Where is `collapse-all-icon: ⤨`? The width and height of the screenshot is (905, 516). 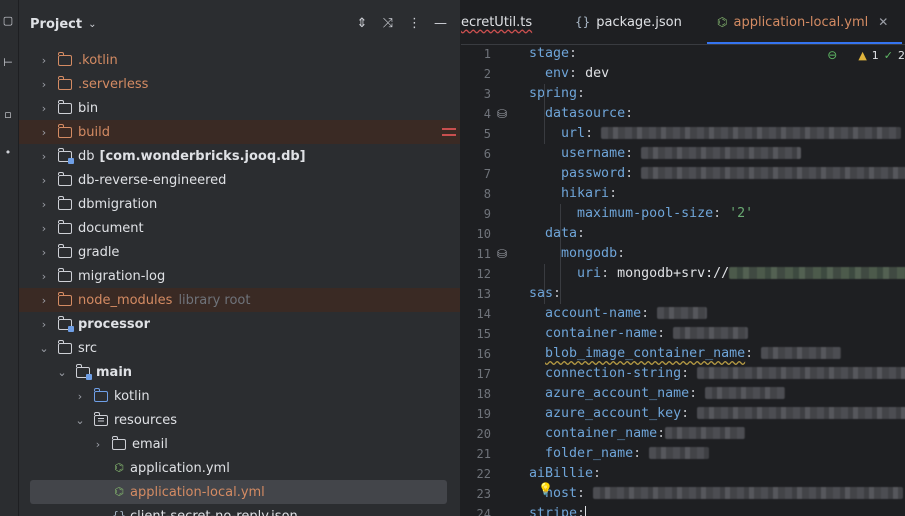
collapse-all-icon: ⤨ is located at coordinates (388, 24).